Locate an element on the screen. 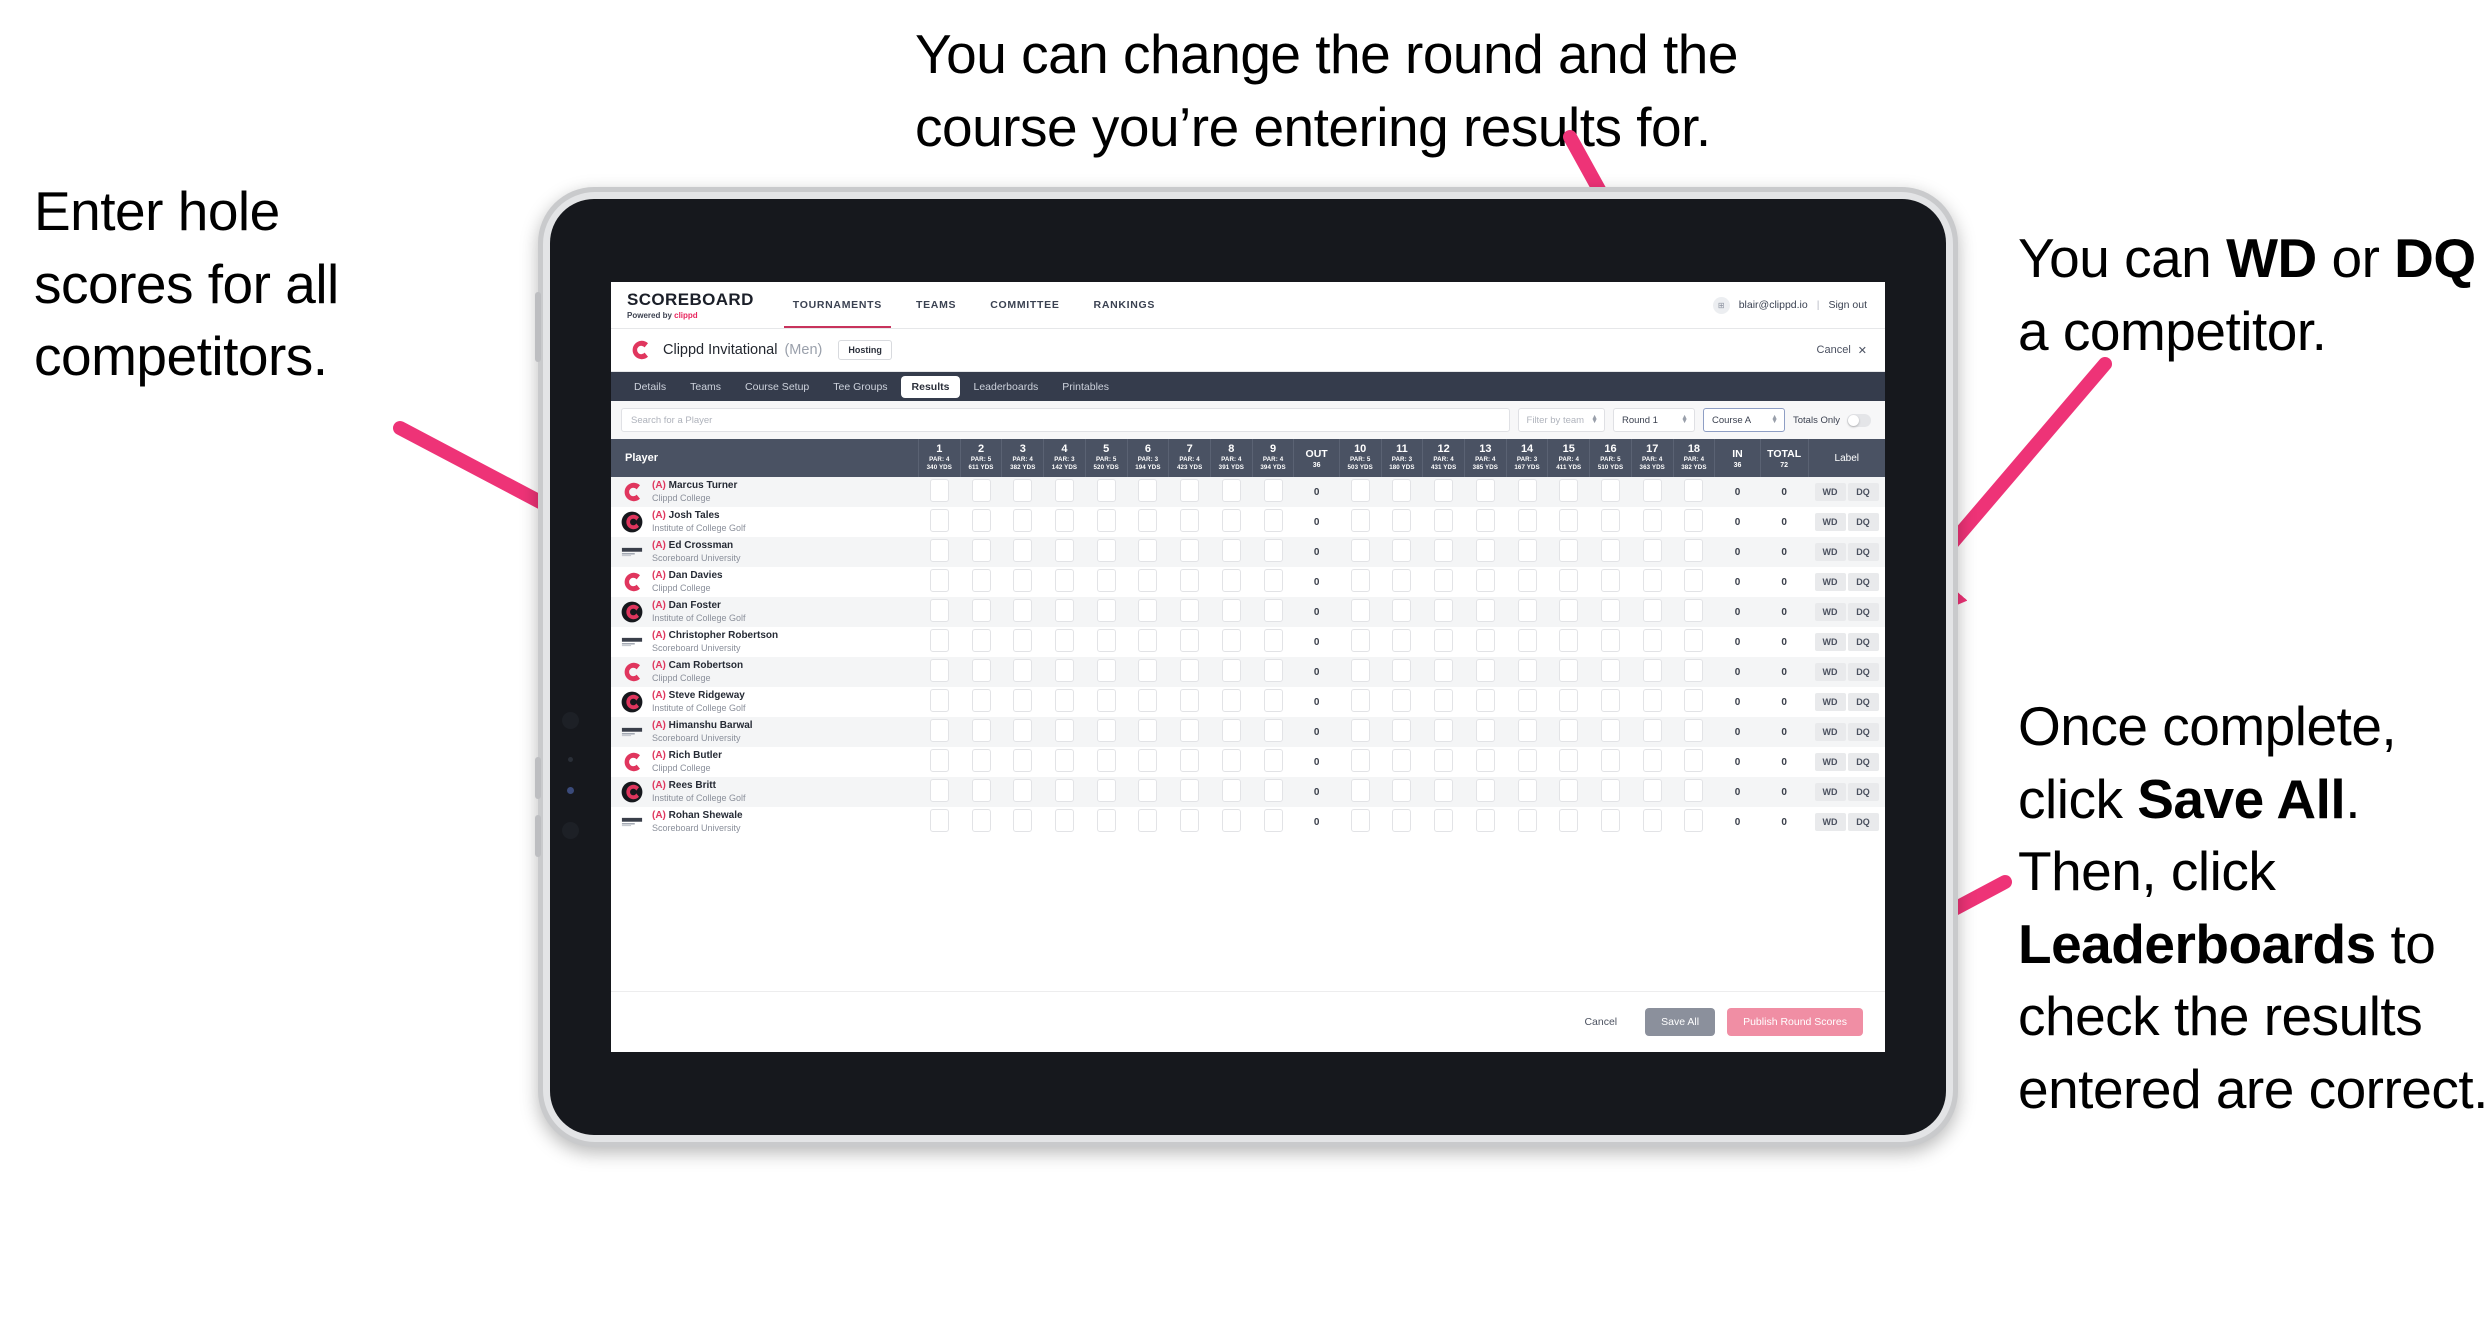 This screenshot has height=1339, width=2489. tab-results: Results is located at coordinates (930, 386).